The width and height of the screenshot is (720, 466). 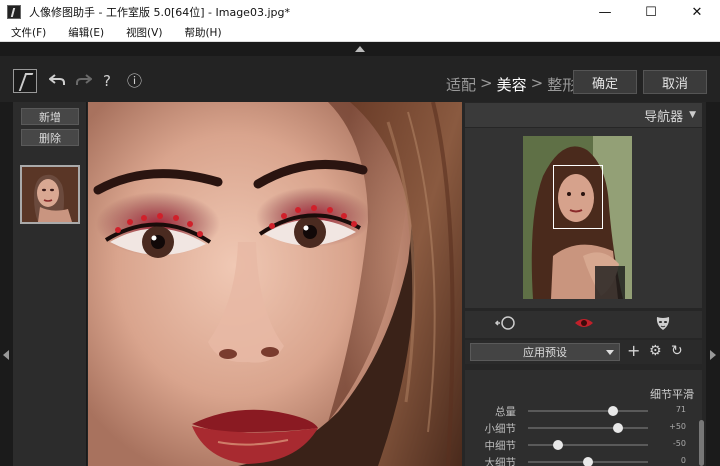 I want to click on confirm-button: 确定, so click(x=605, y=82).